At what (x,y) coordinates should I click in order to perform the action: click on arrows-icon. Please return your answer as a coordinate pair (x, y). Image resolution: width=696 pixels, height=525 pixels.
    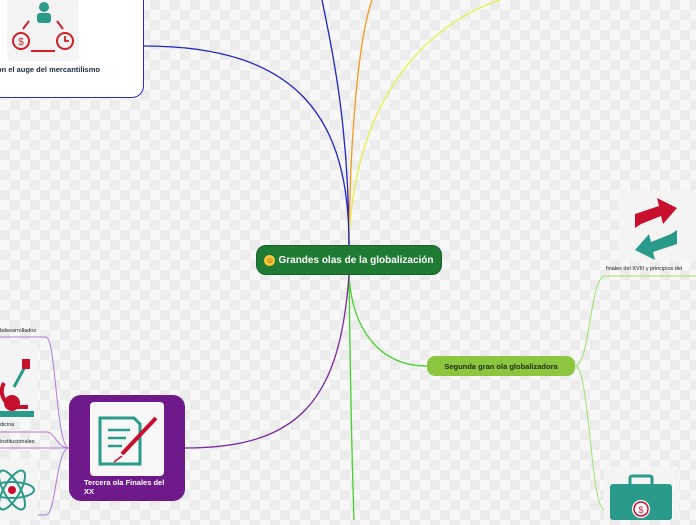
    Looking at the image, I should click on (657, 226).